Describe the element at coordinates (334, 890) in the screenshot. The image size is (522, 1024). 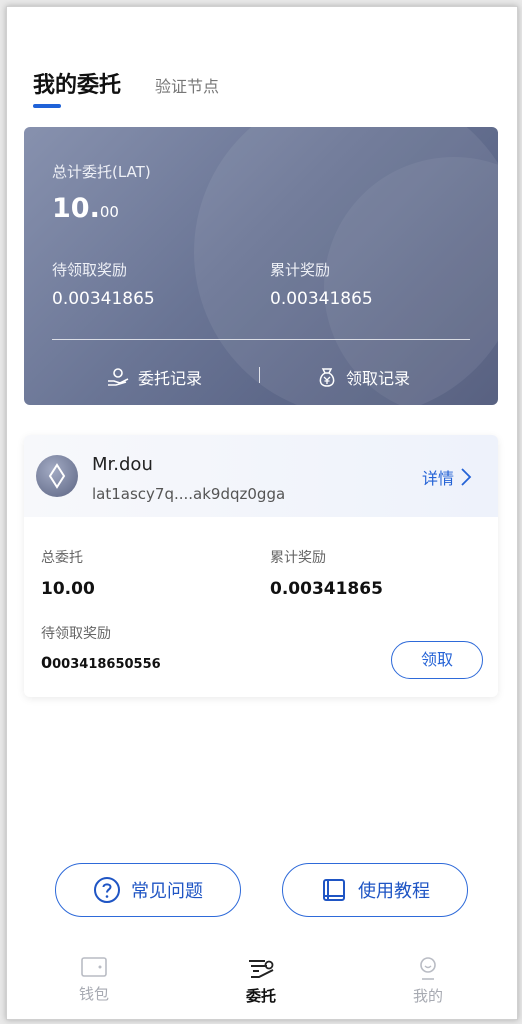
I see `book-icon` at that location.